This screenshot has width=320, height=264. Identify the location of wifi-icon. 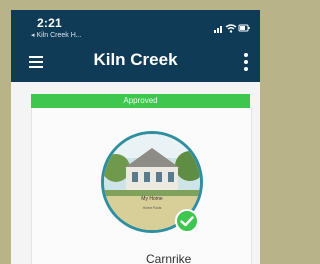
(231, 28).